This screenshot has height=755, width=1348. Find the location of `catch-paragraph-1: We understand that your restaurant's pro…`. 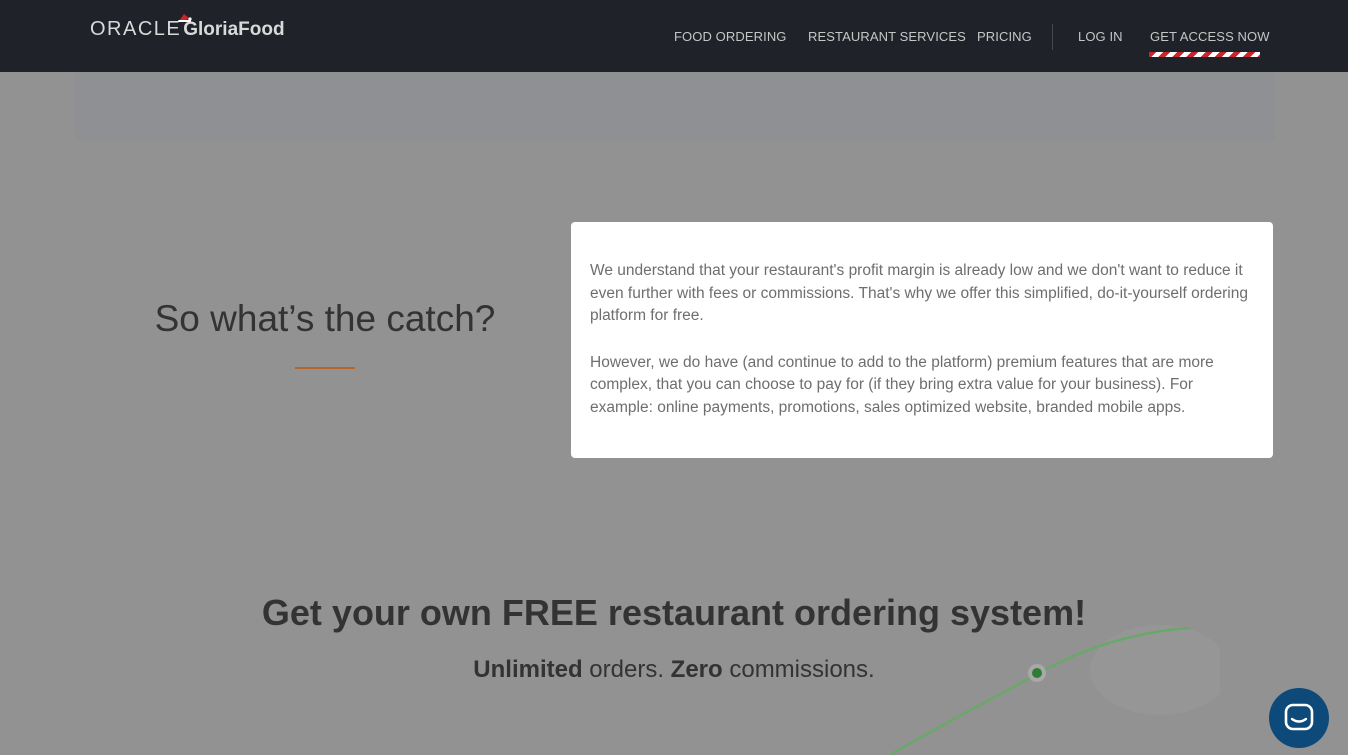

catch-paragraph-1: We understand that your restaurant's pro… is located at coordinates (919, 293).